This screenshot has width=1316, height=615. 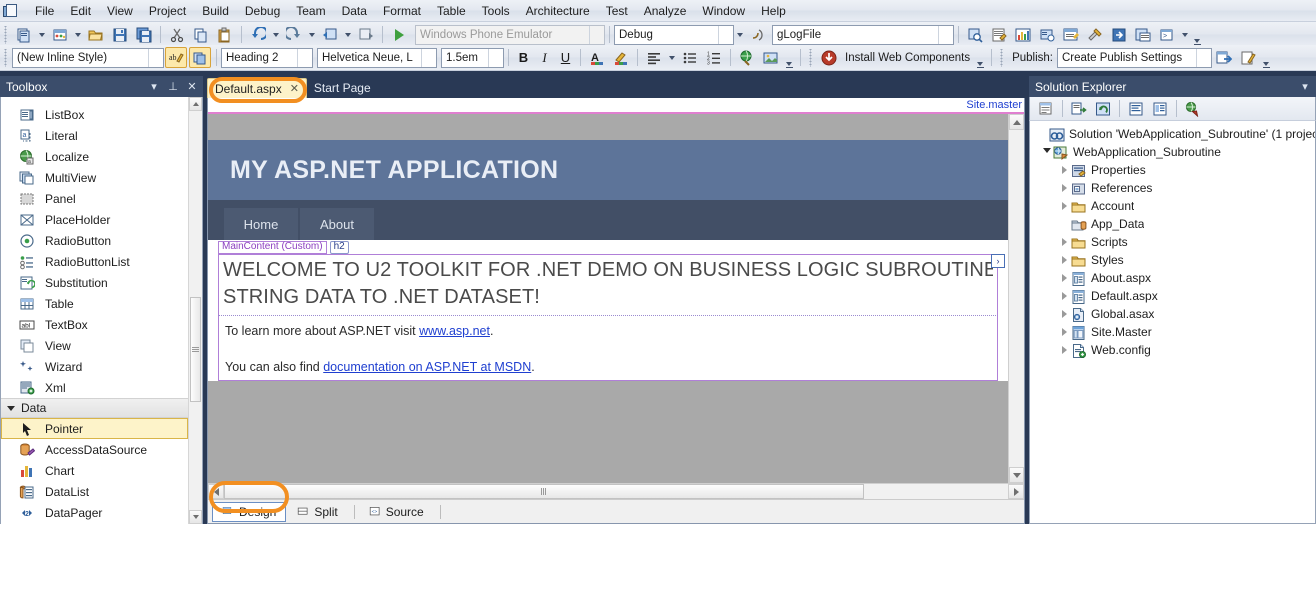 I want to click on show-all-files-icon, so click(x=1079, y=108).